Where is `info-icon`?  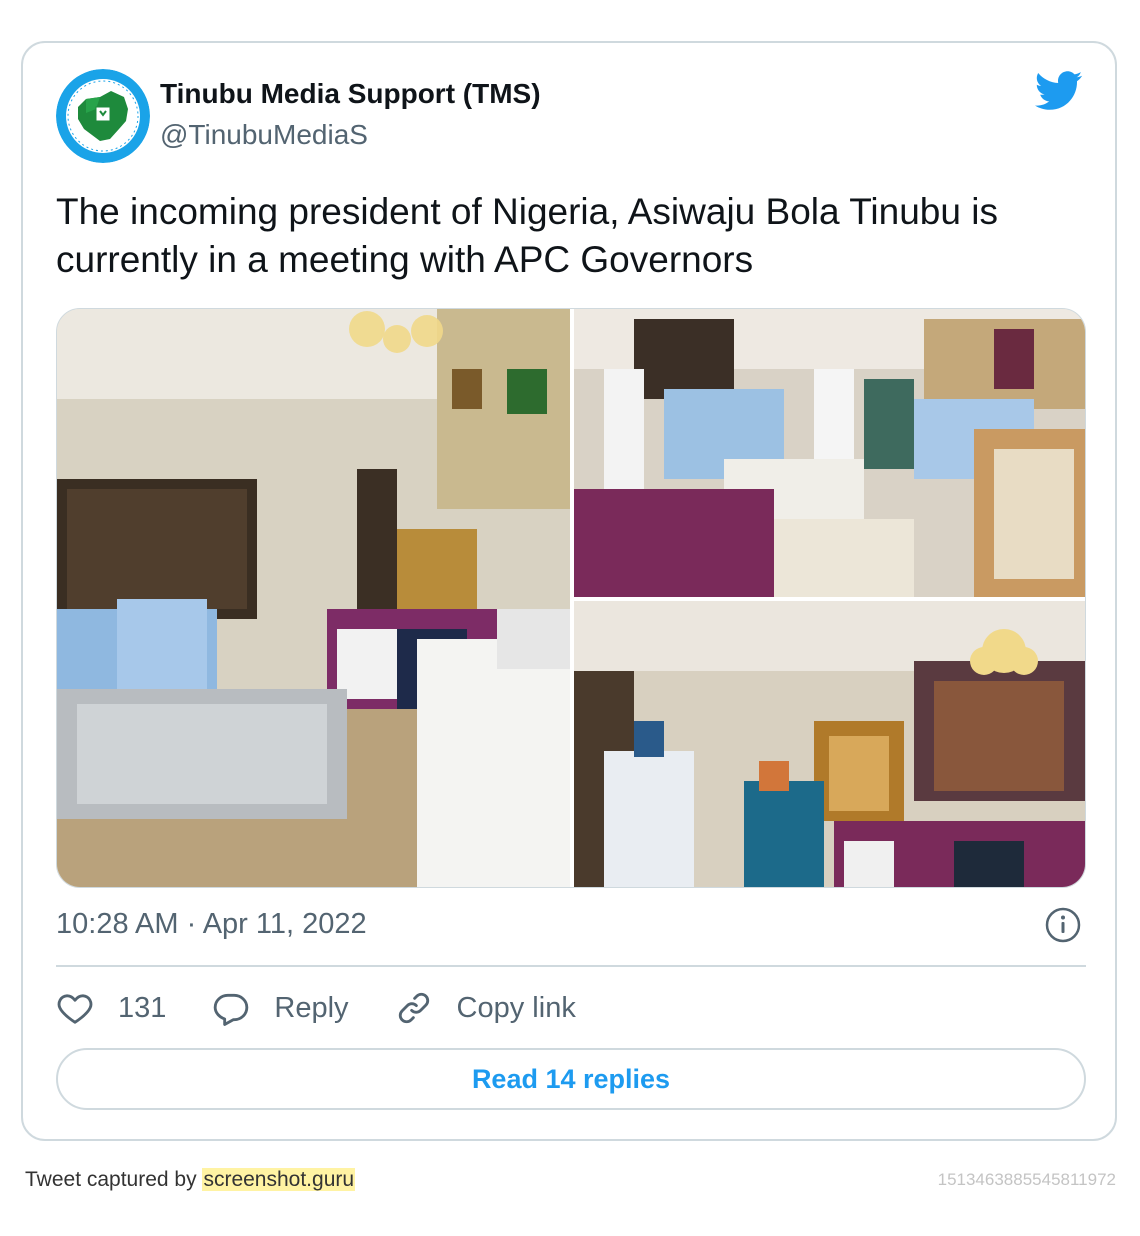
info-icon is located at coordinates (1063, 925).